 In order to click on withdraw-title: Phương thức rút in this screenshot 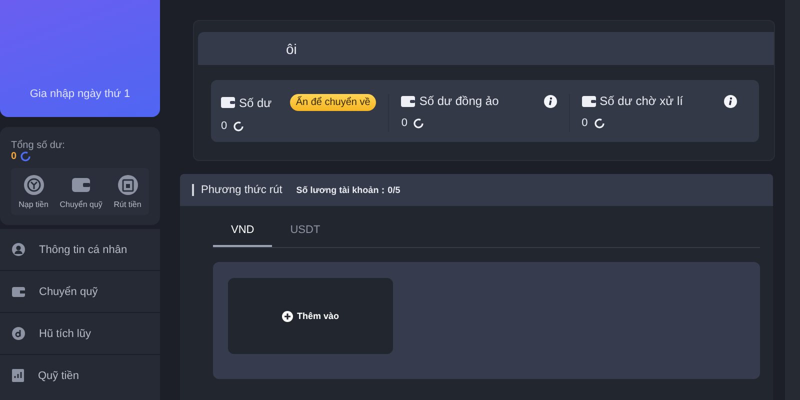, I will do `click(237, 190)`.